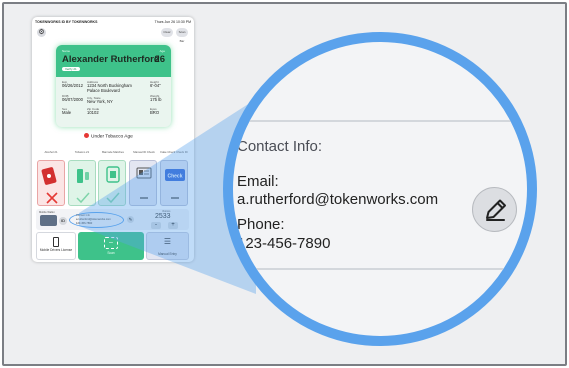 This screenshot has height=368, width=569. I want to click on gear-icon: ⚙, so click(41, 32).